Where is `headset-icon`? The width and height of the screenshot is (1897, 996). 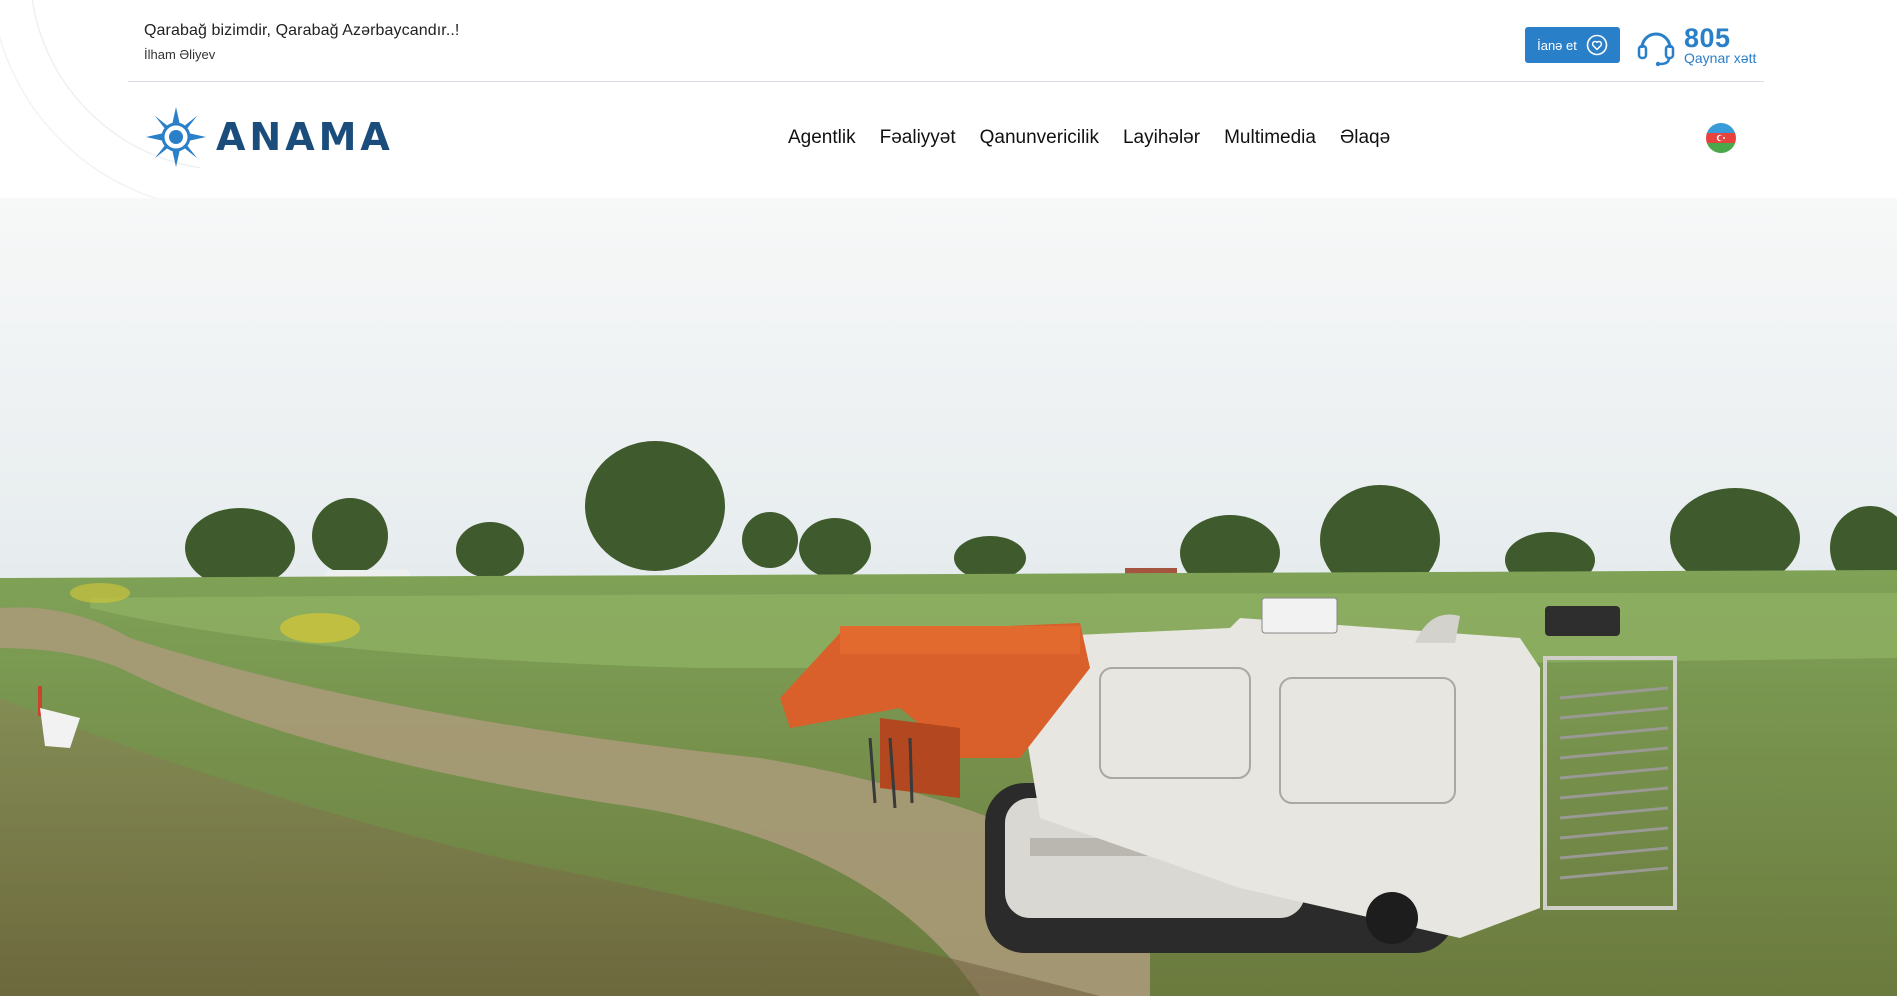 headset-icon is located at coordinates (1656, 49).